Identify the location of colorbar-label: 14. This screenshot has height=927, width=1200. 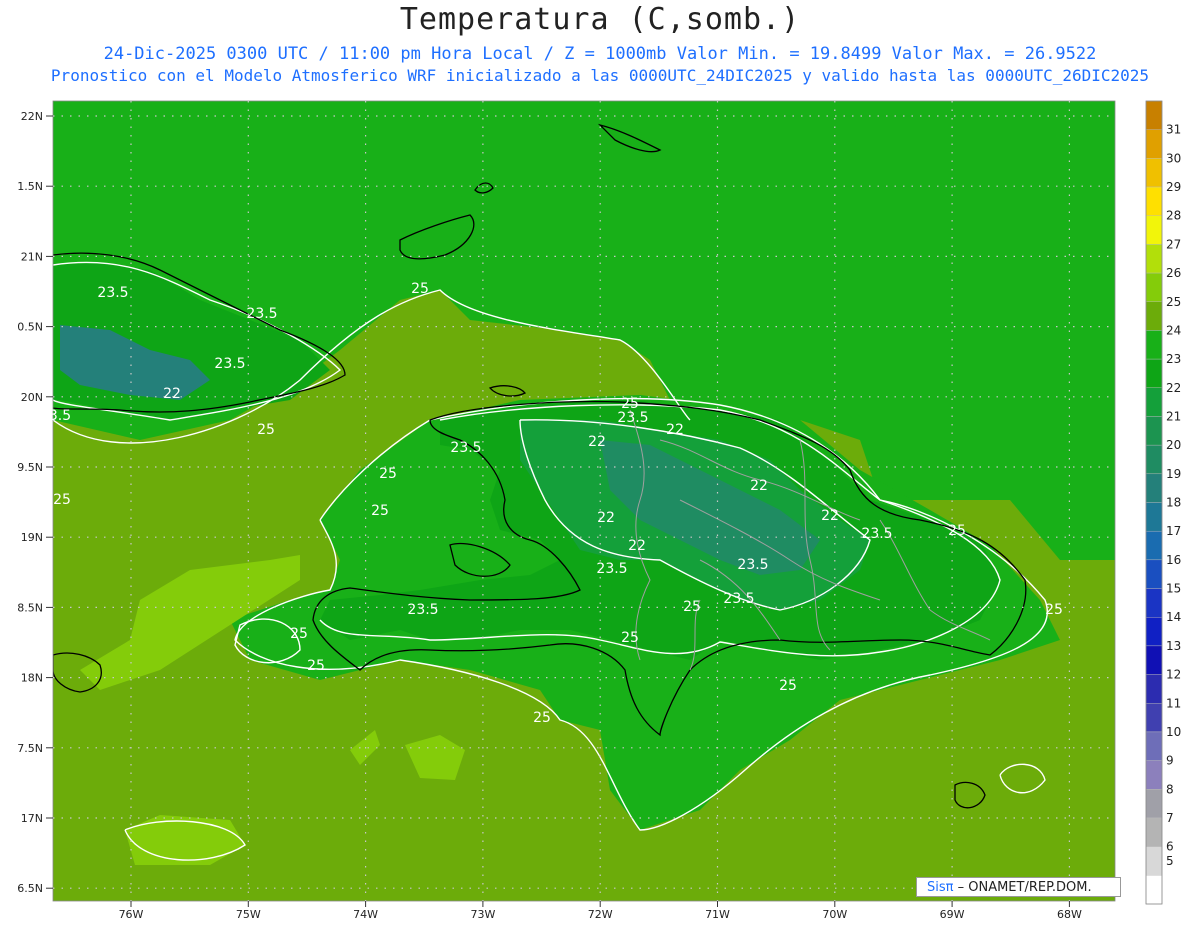
(1173, 617).